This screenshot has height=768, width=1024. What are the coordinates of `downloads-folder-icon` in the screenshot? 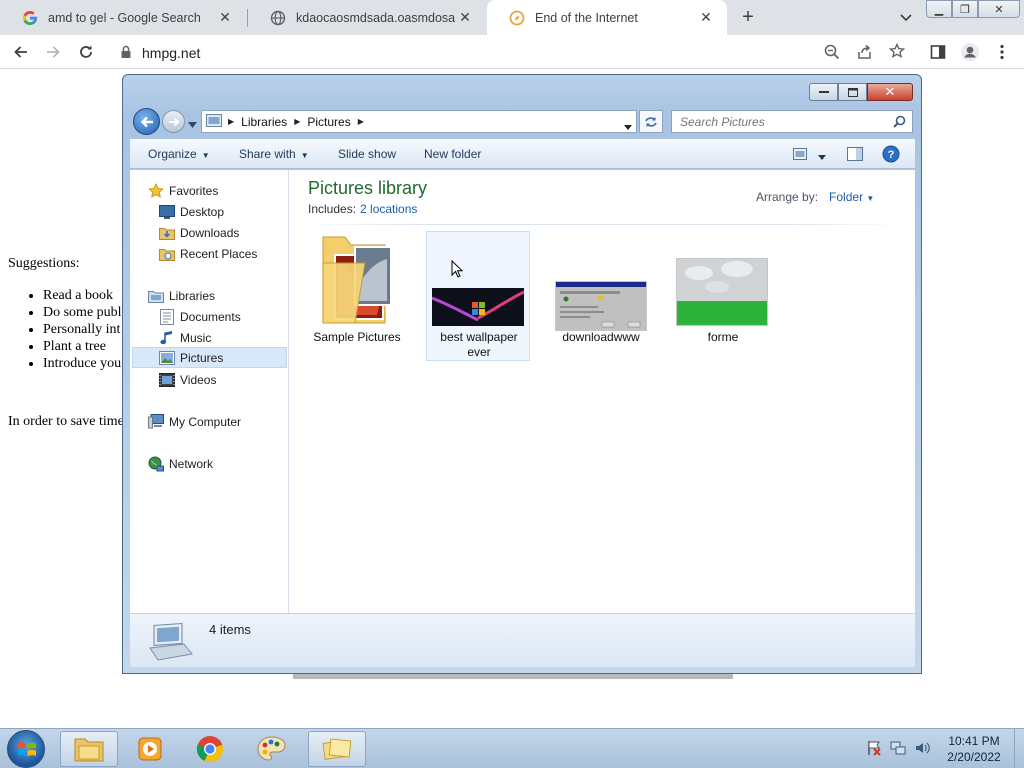 It's located at (167, 233).